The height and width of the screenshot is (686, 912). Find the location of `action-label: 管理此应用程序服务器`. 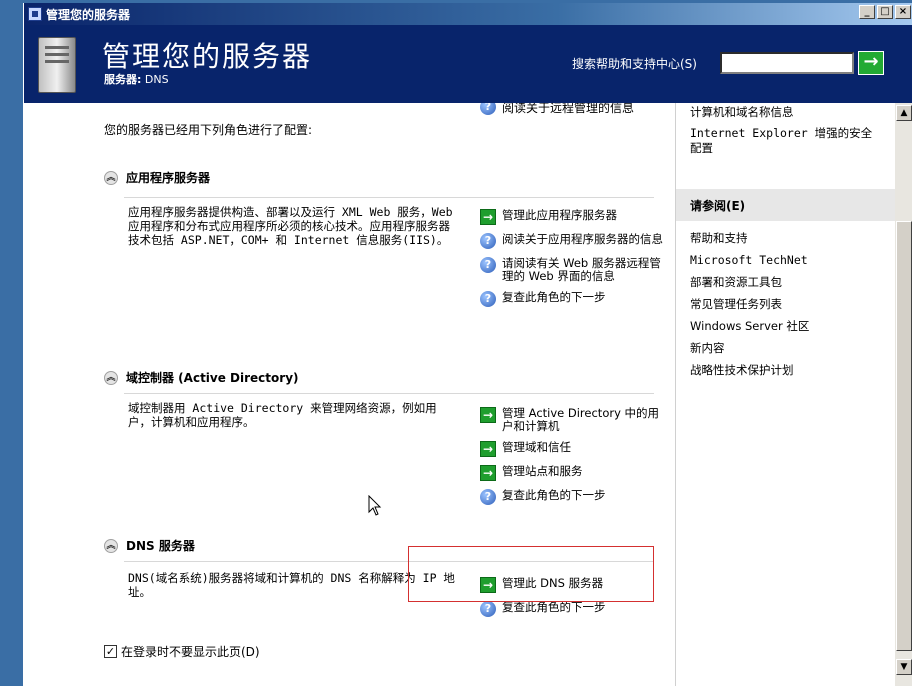

action-label: 管理此应用程序服务器 is located at coordinates (559, 215).